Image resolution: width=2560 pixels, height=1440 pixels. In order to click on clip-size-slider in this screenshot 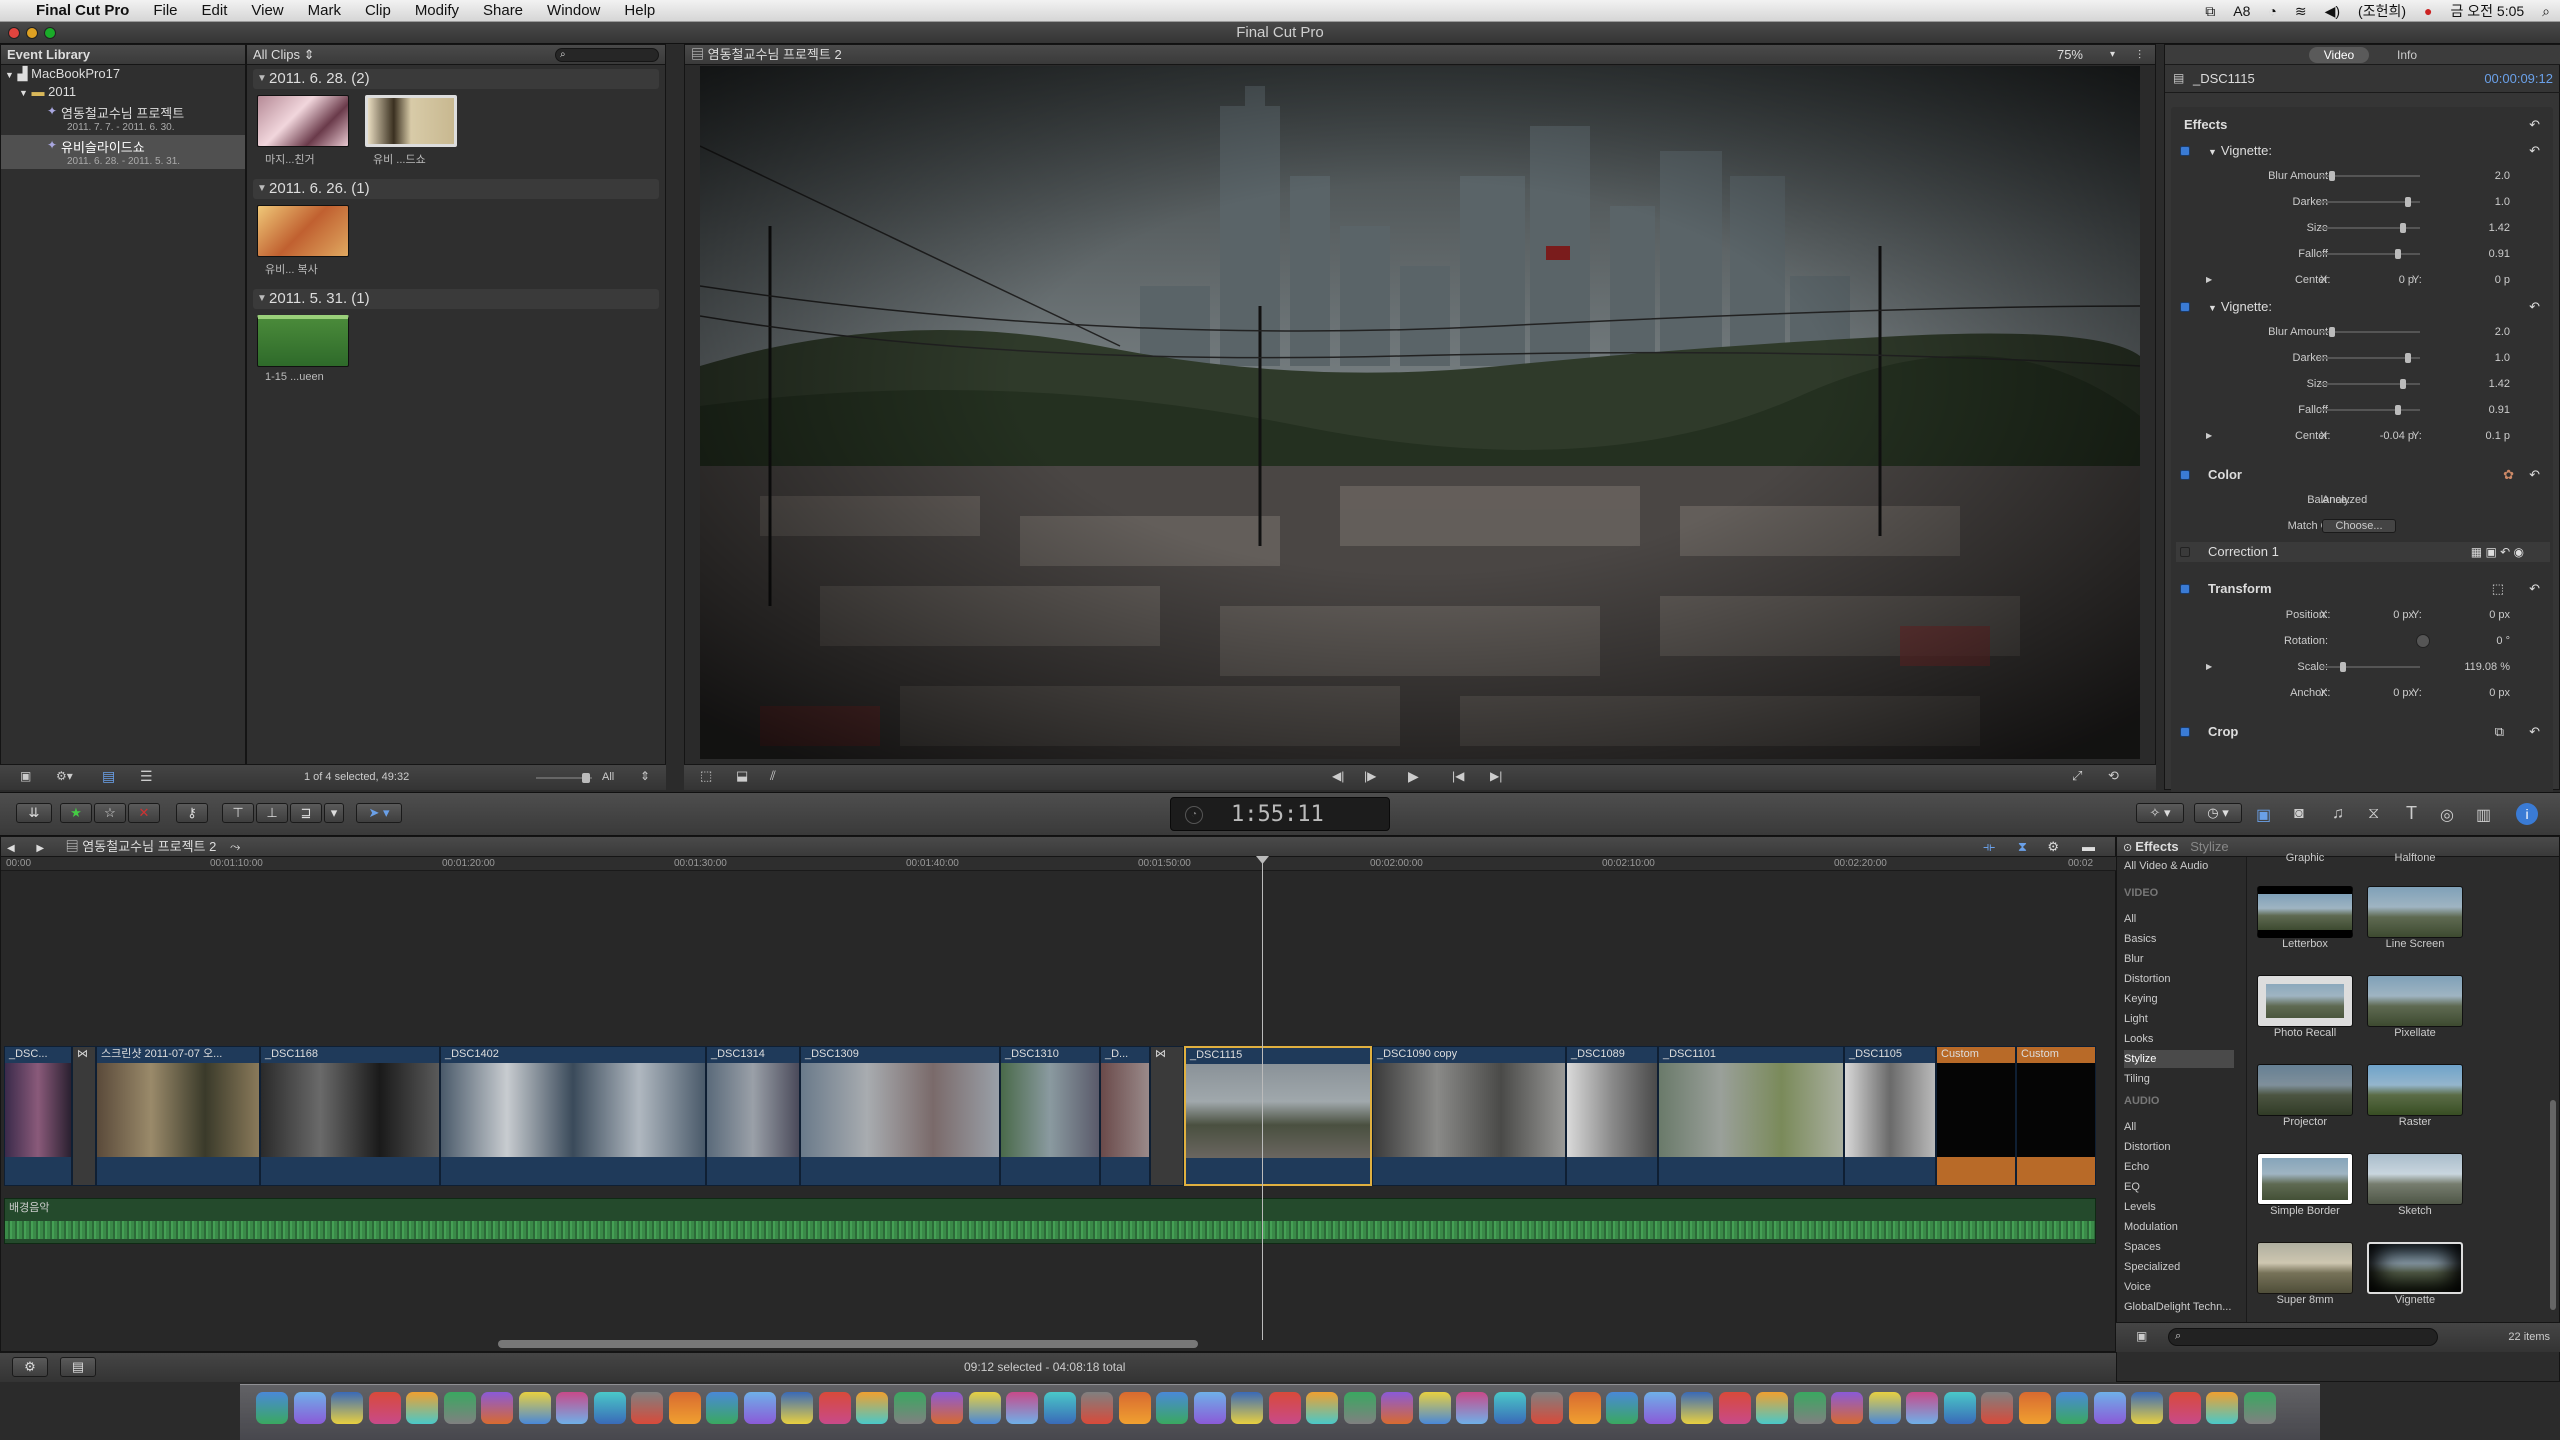, I will do `click(564, 778)`.